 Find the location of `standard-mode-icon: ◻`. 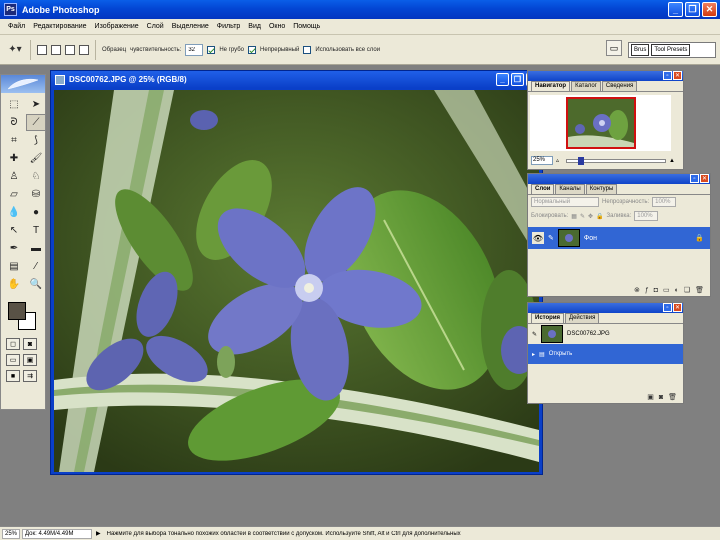

standard-mode-icon: ◻ is located at coordinates (13, 344).